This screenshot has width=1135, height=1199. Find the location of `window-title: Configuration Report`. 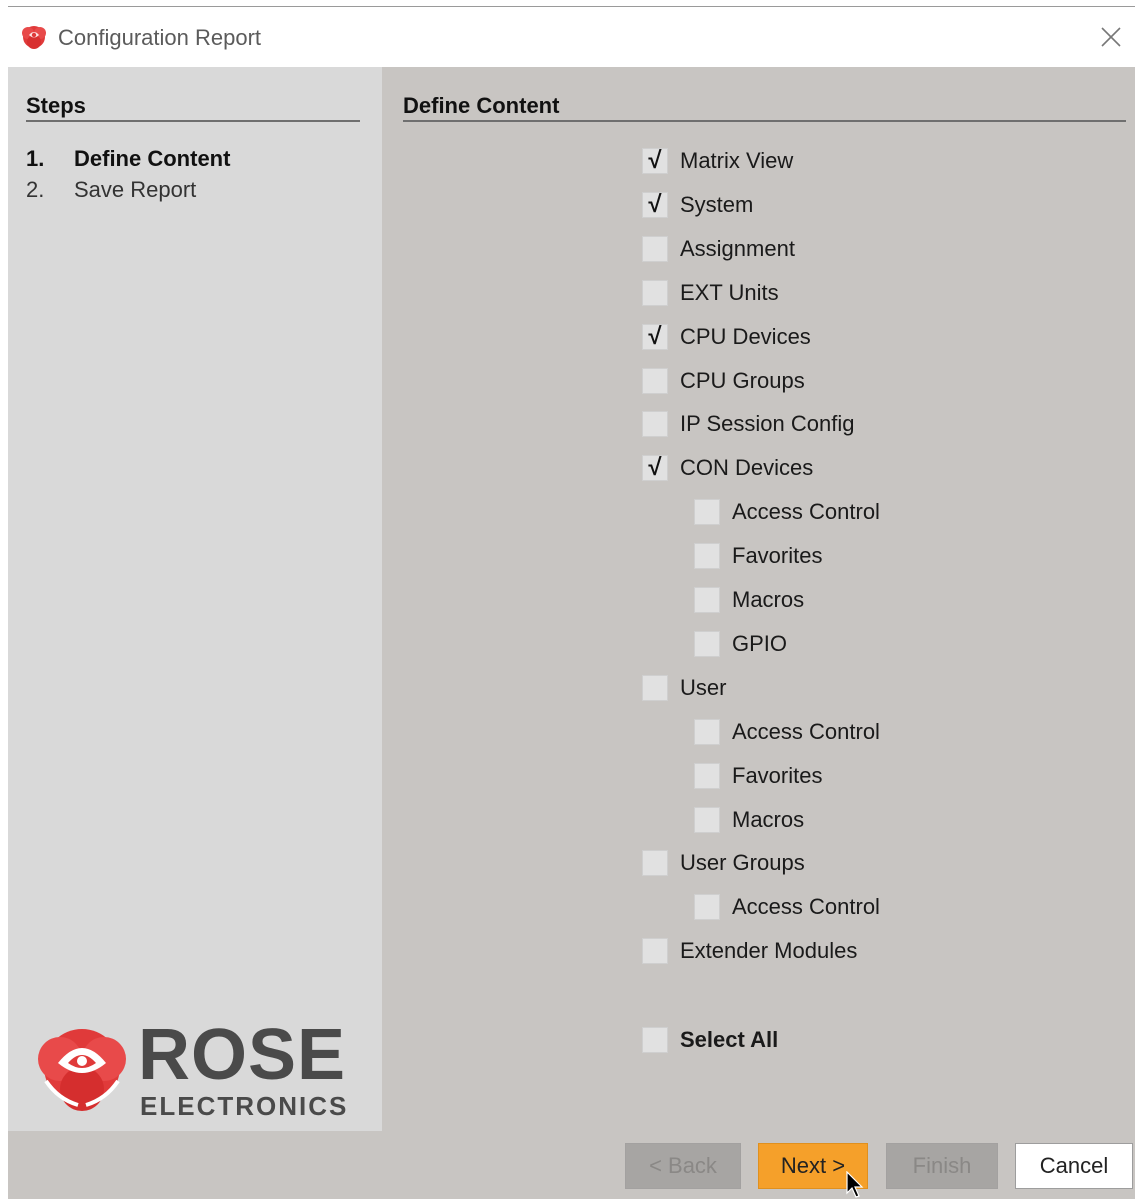

window-title: Configuration Report is located at coordinates (160, 37).